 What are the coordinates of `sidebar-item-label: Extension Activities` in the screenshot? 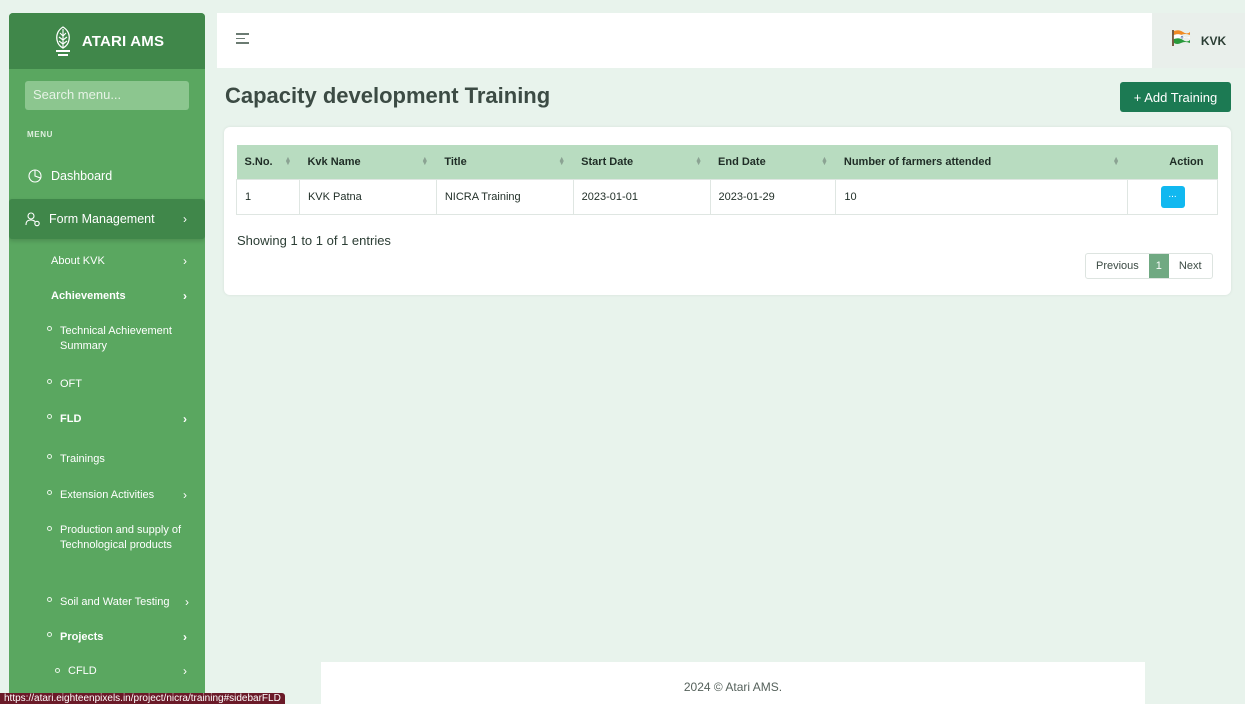 It's located at (107, 494).